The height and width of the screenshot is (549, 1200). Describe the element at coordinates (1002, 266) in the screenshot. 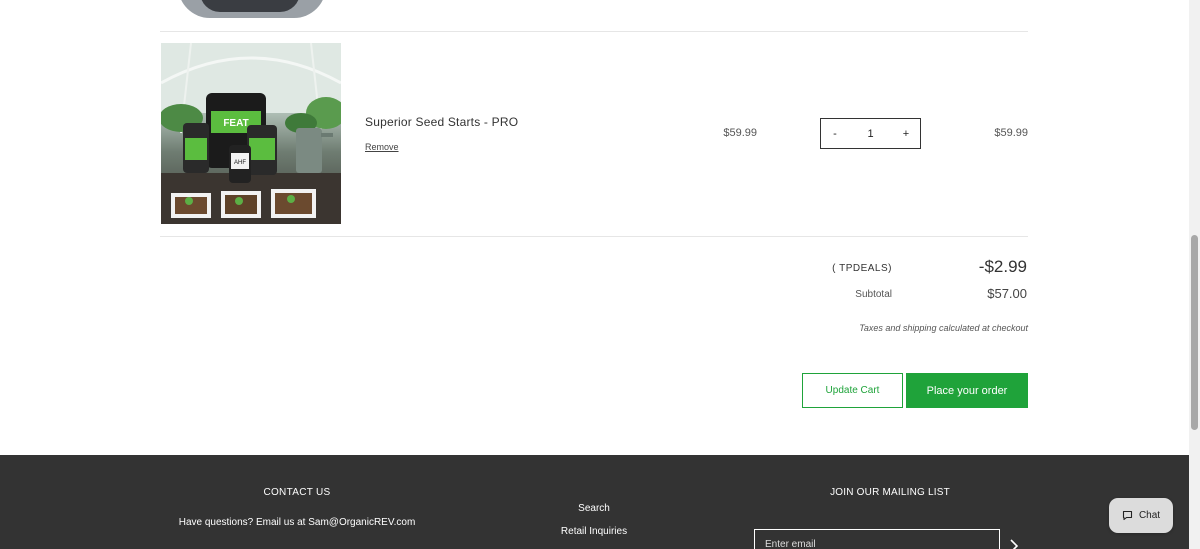

I see `discount-amount: -$2.99` at that location.